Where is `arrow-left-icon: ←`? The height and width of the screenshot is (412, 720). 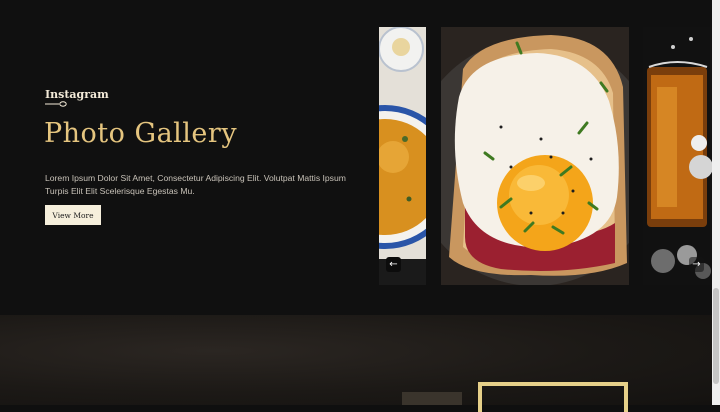 arrow-left-icon: ← is located at coordinates (393, 264).